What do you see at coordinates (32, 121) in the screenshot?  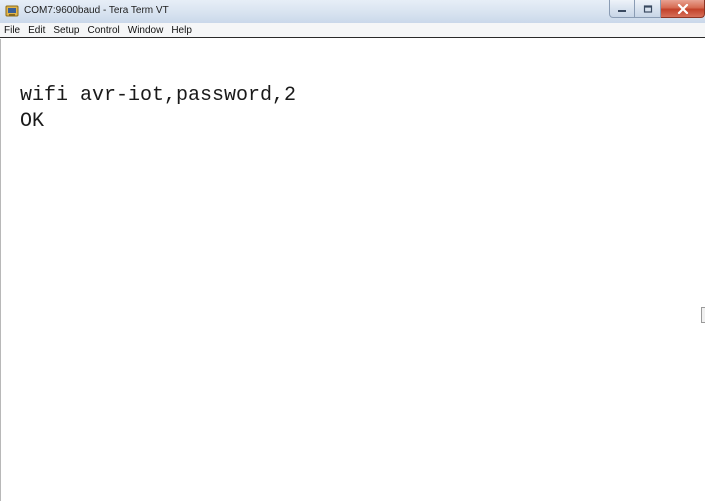 I see `terminal-line: OK` at bounding box center [32, 121].